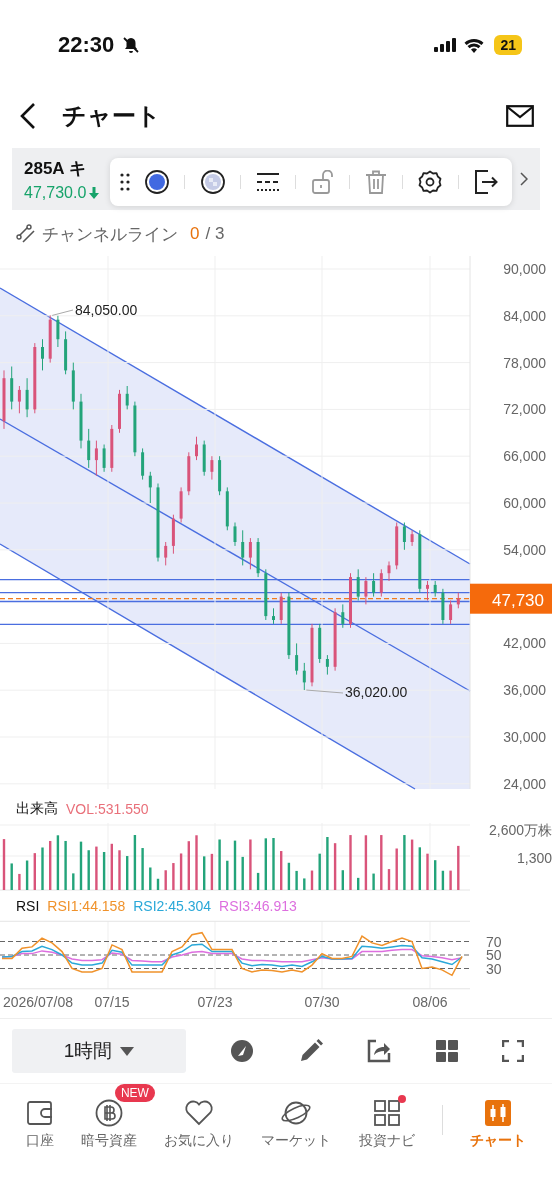 The width and height of the screenshot is (552, 1200). I want to click on date-label: 07/15, so click(112, 1002).